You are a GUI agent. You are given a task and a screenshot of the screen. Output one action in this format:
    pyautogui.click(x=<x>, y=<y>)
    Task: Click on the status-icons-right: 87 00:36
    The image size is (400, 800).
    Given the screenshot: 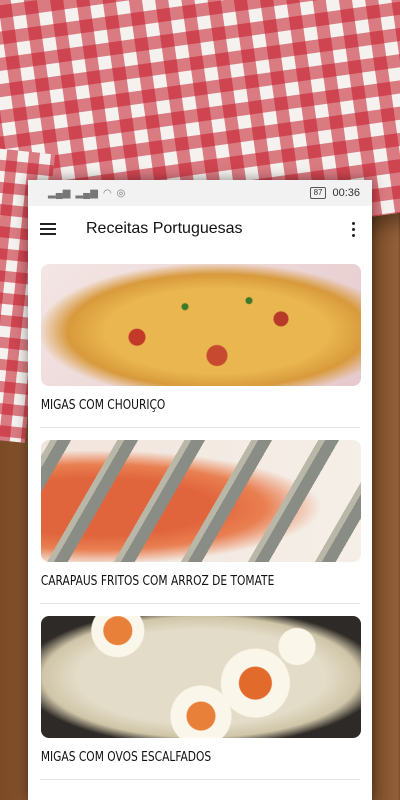 What is the action you would take?
    pyautogui.click(x=334, y=193)
    